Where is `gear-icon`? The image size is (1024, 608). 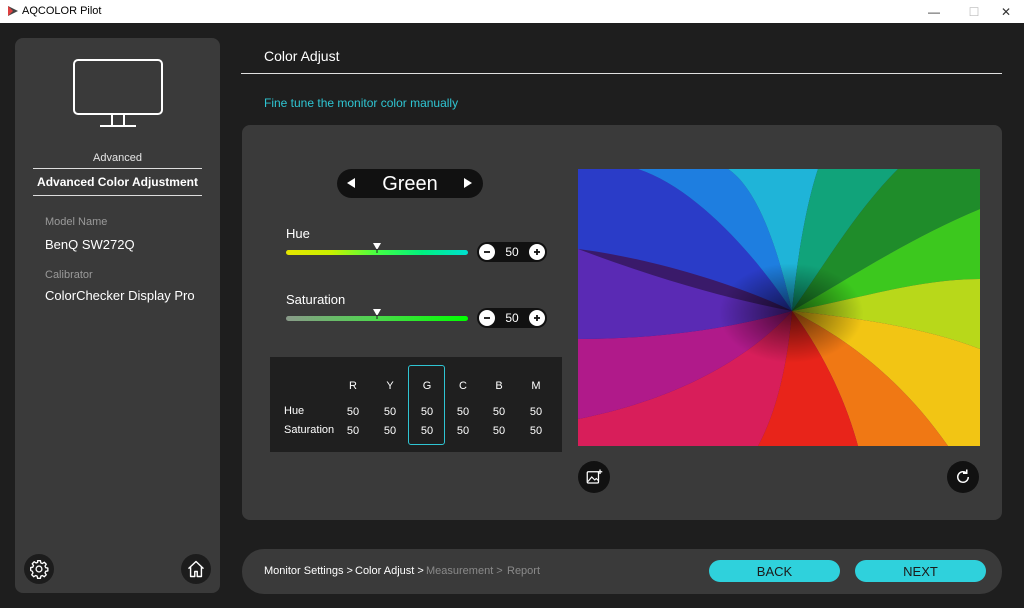
gear-icon is located at coordinates (39, 569).